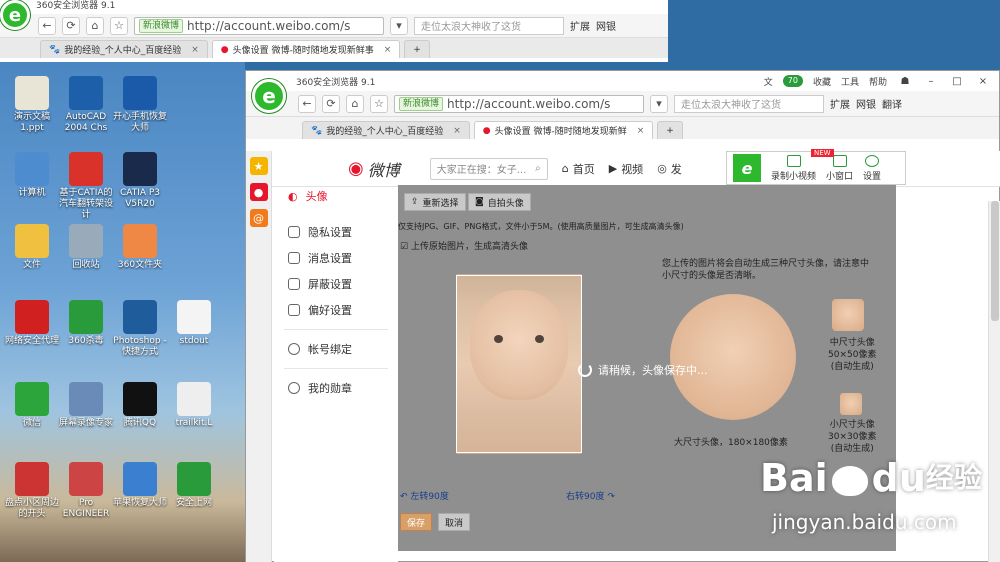  I want to click on desktop-icon: AutoCAD 2004 Chs, so click(86, 105).